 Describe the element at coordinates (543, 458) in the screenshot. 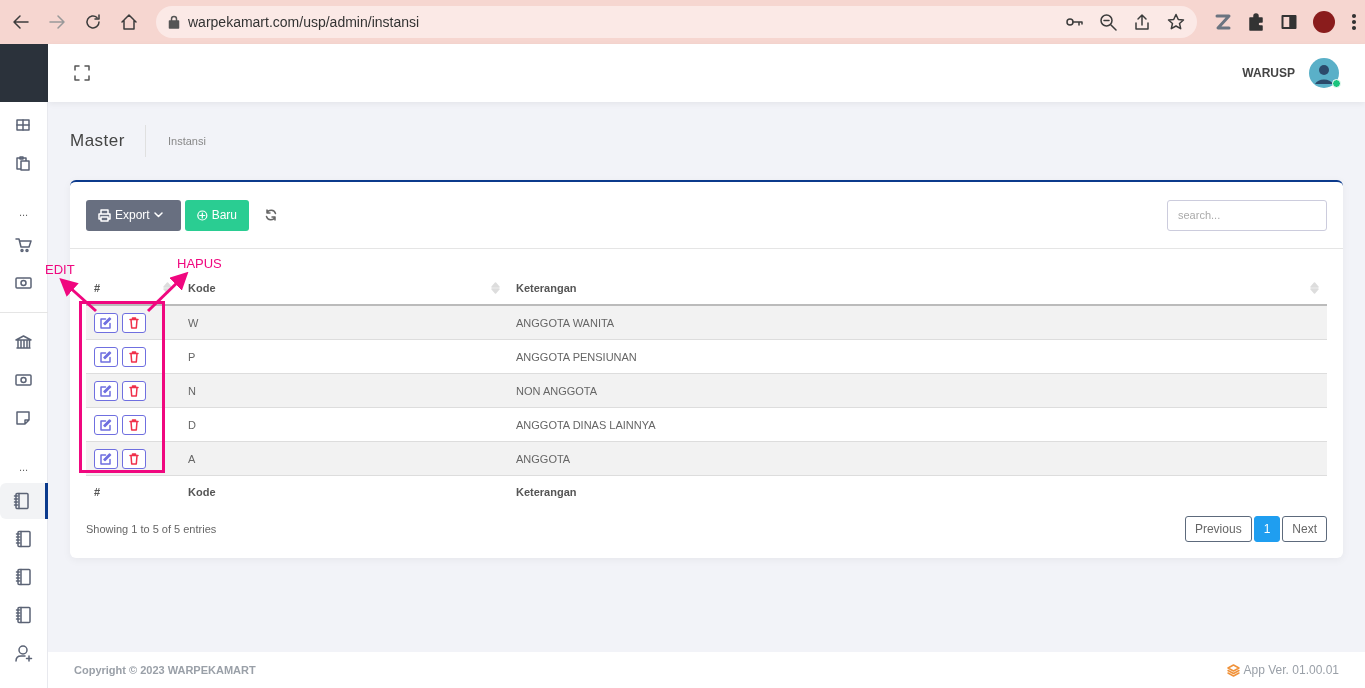

I see `table-cell: ANGGOTA` at that location.